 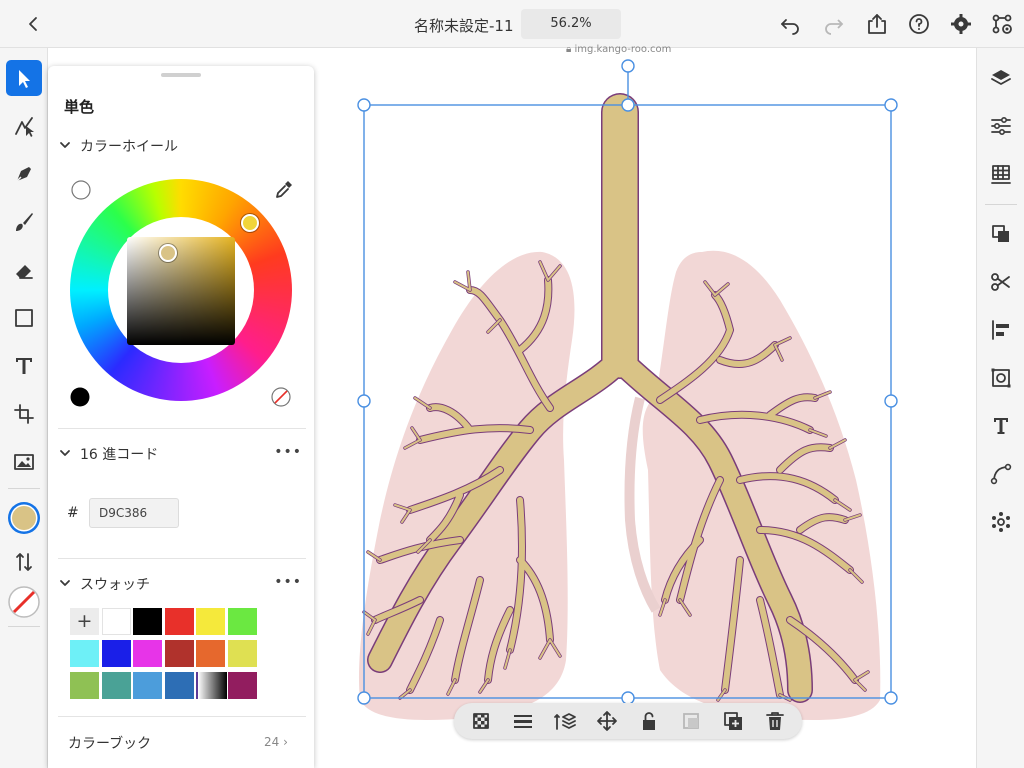 What do you see at coordinates (1001, 126) in the screenshot?
I see `properties-sliders-icon` at bounding box center [1001, 126].